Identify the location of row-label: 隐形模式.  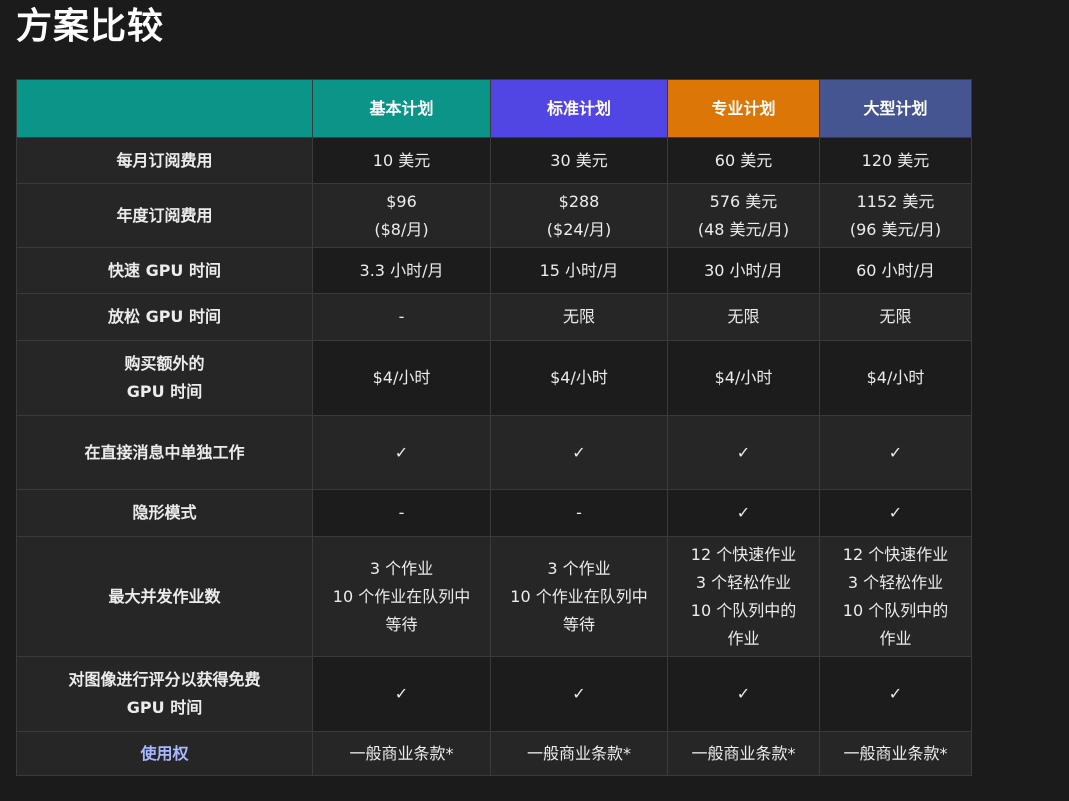
(164, 513).